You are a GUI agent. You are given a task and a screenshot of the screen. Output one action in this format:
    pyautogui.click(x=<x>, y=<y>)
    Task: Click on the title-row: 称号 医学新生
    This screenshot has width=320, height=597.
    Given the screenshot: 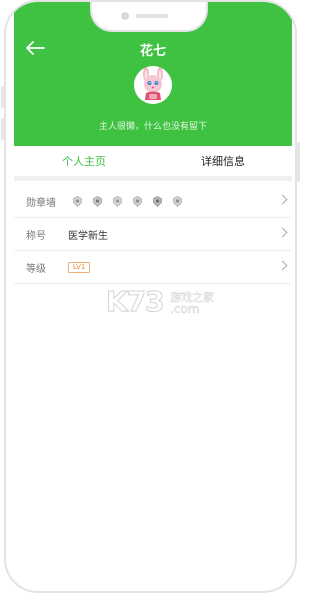 What is the action you would take?
    pyautogui.click(x=153, y=234)
    